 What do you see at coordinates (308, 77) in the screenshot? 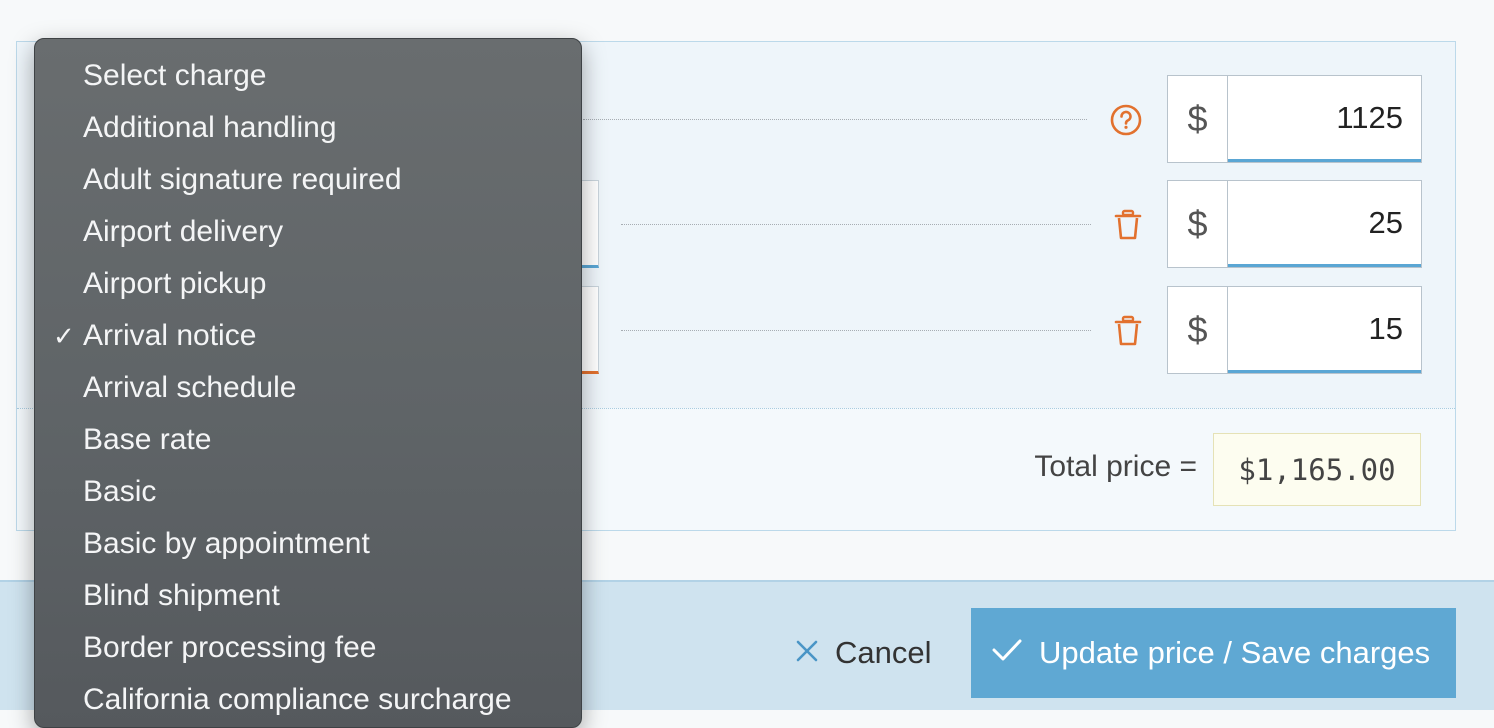
I see `dropdown-option: Select charge` at bounding box center [308, 77].